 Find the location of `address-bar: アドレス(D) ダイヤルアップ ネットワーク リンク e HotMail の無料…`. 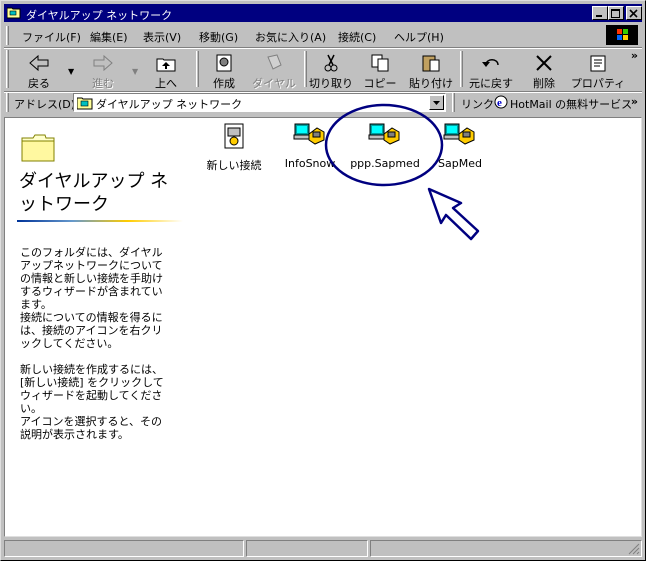

address-bar: アドレス(D) ダイヤルアップ ネットワーク リンク e HotMail の無料… is located at coordinates (323, 103).